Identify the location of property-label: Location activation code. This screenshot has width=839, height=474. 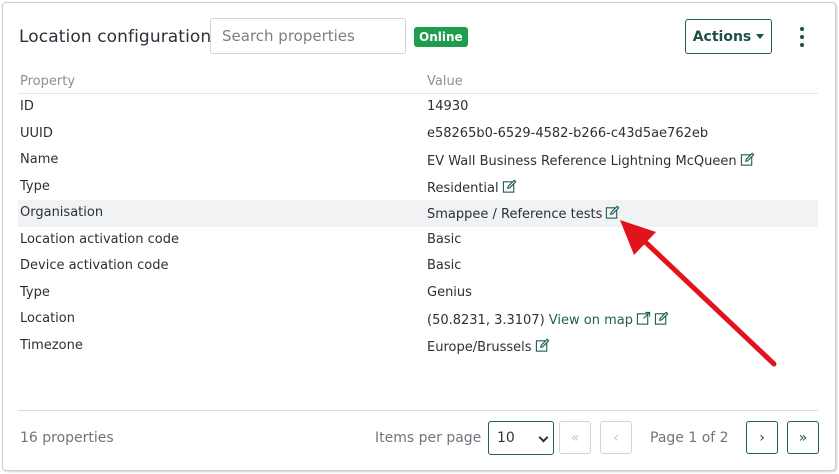
(99, 239).